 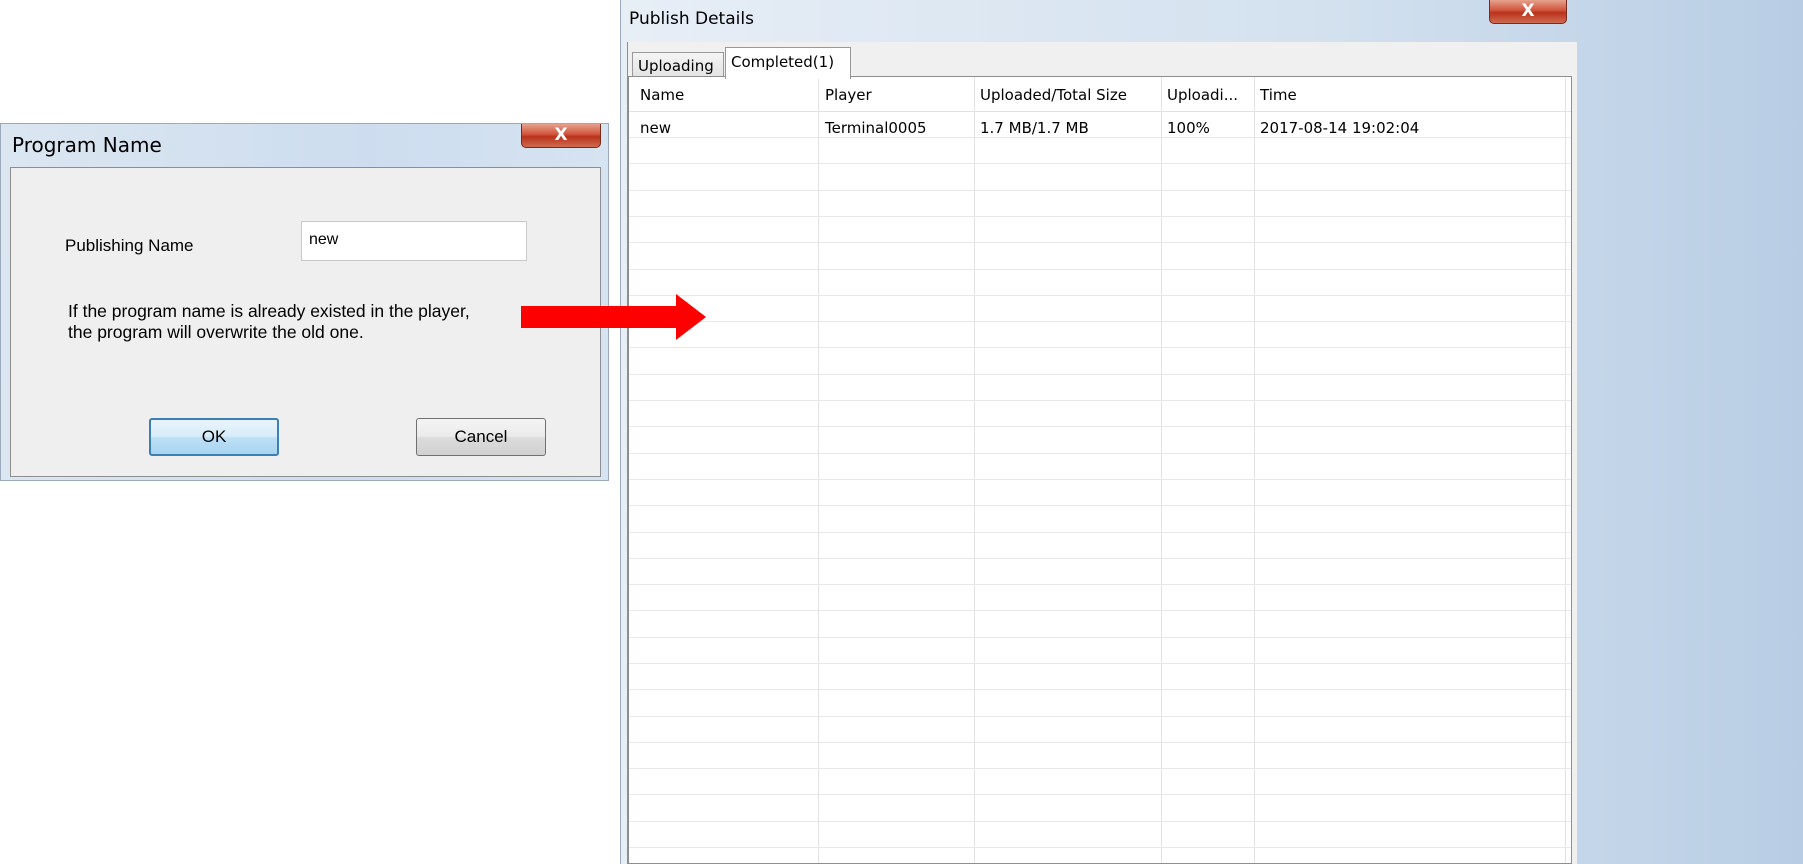 I want to click on tab-uploading: Uploading, so click(x=678, y=64).